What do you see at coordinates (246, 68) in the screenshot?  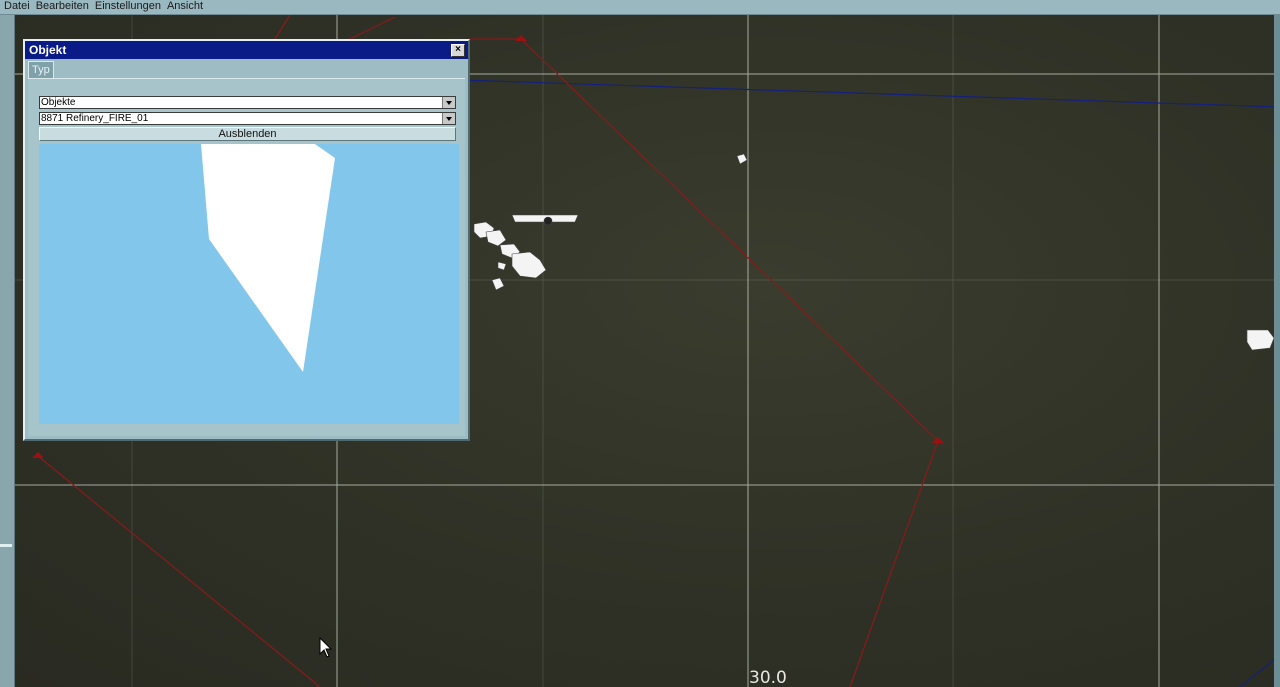 I see `dialog-tabs: Typ` at bounding box center [246, 68].